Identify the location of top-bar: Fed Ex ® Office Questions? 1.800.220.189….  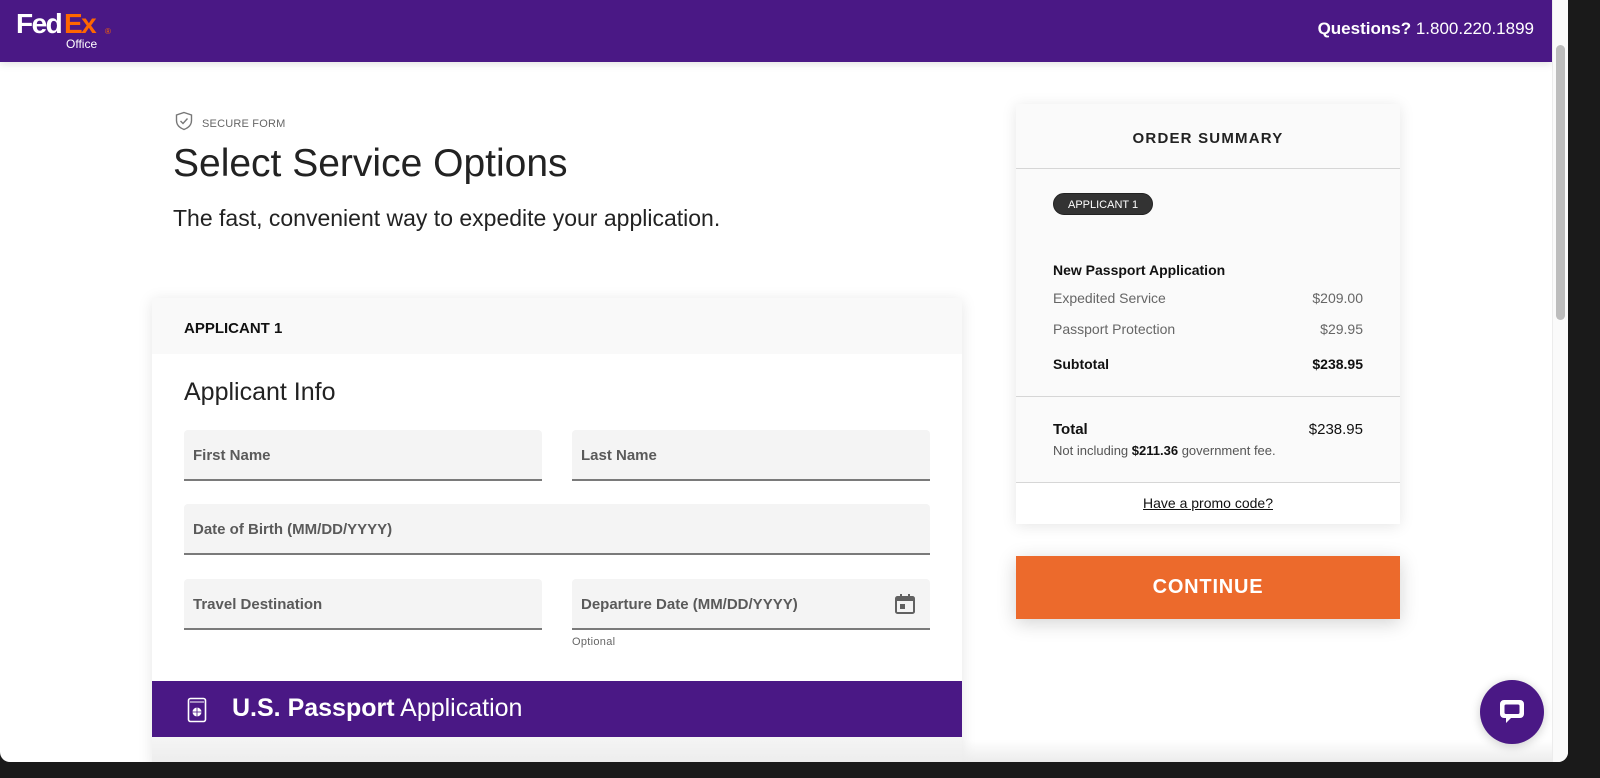
(776, 31).